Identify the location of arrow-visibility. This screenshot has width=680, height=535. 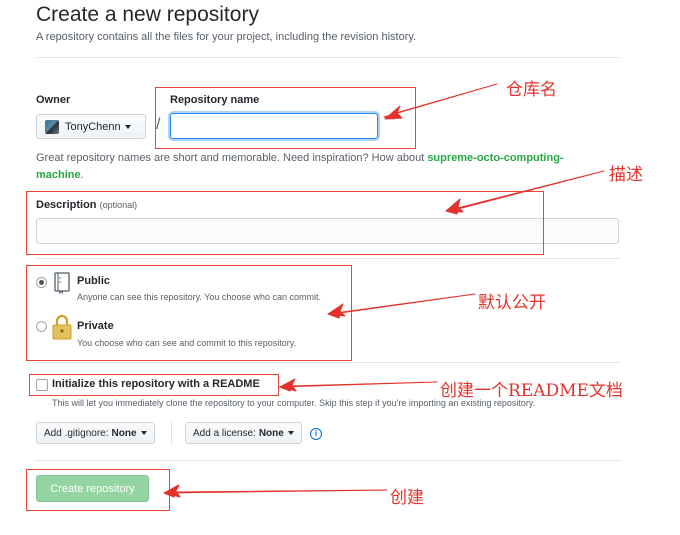
(401, 306).